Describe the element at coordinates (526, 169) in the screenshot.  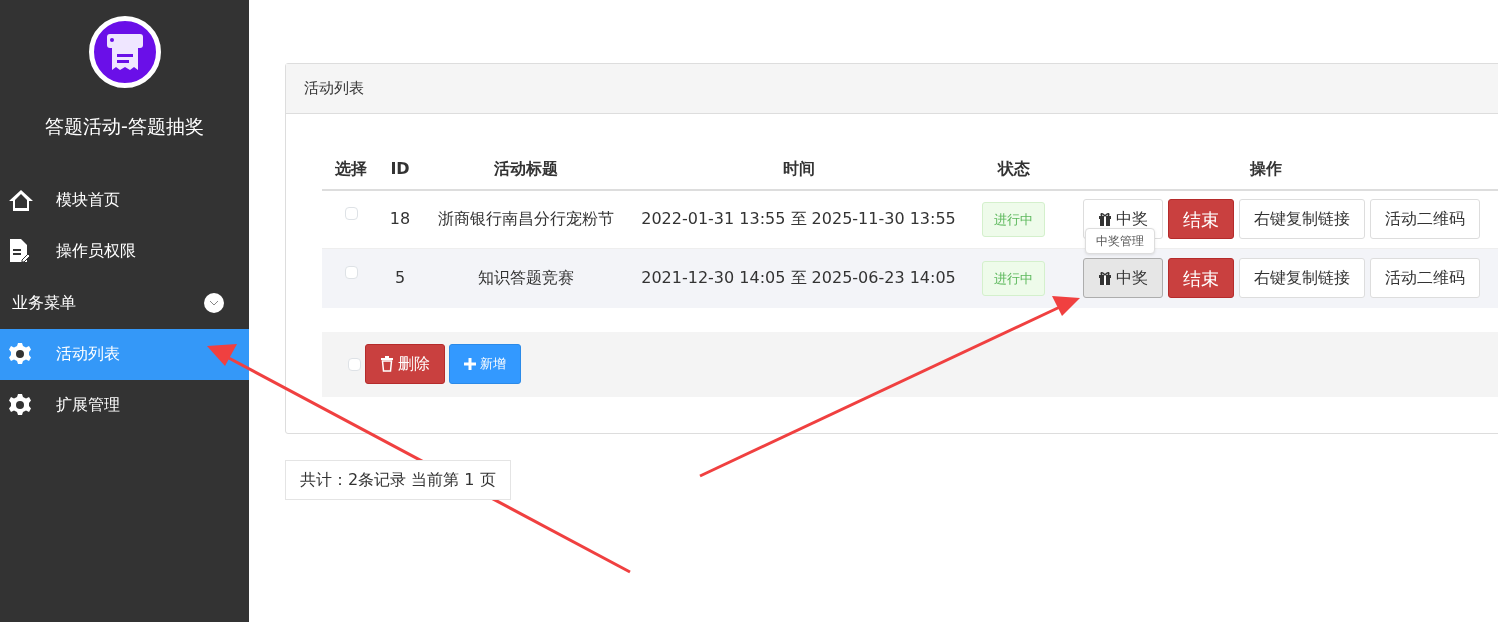
I see `column-header: 活动标题` at that location.